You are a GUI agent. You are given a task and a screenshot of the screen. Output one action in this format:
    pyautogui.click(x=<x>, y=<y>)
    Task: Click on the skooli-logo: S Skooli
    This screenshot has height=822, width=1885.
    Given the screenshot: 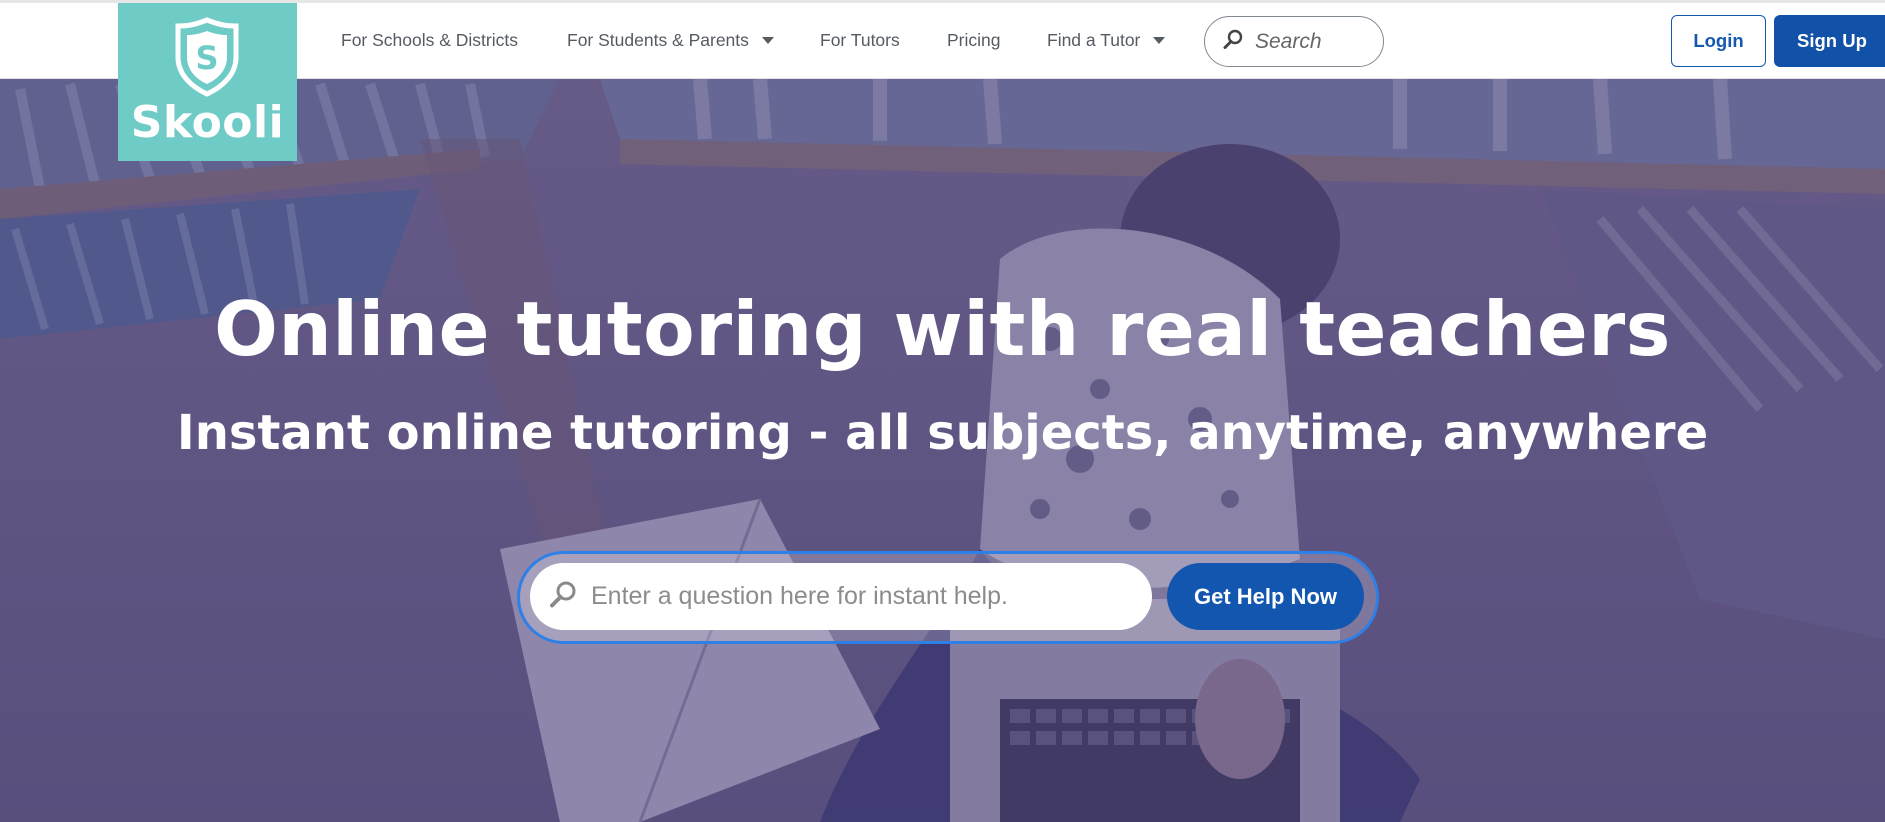 What is the action you would take?
    pyautogui.click(x=207, y=82)
    